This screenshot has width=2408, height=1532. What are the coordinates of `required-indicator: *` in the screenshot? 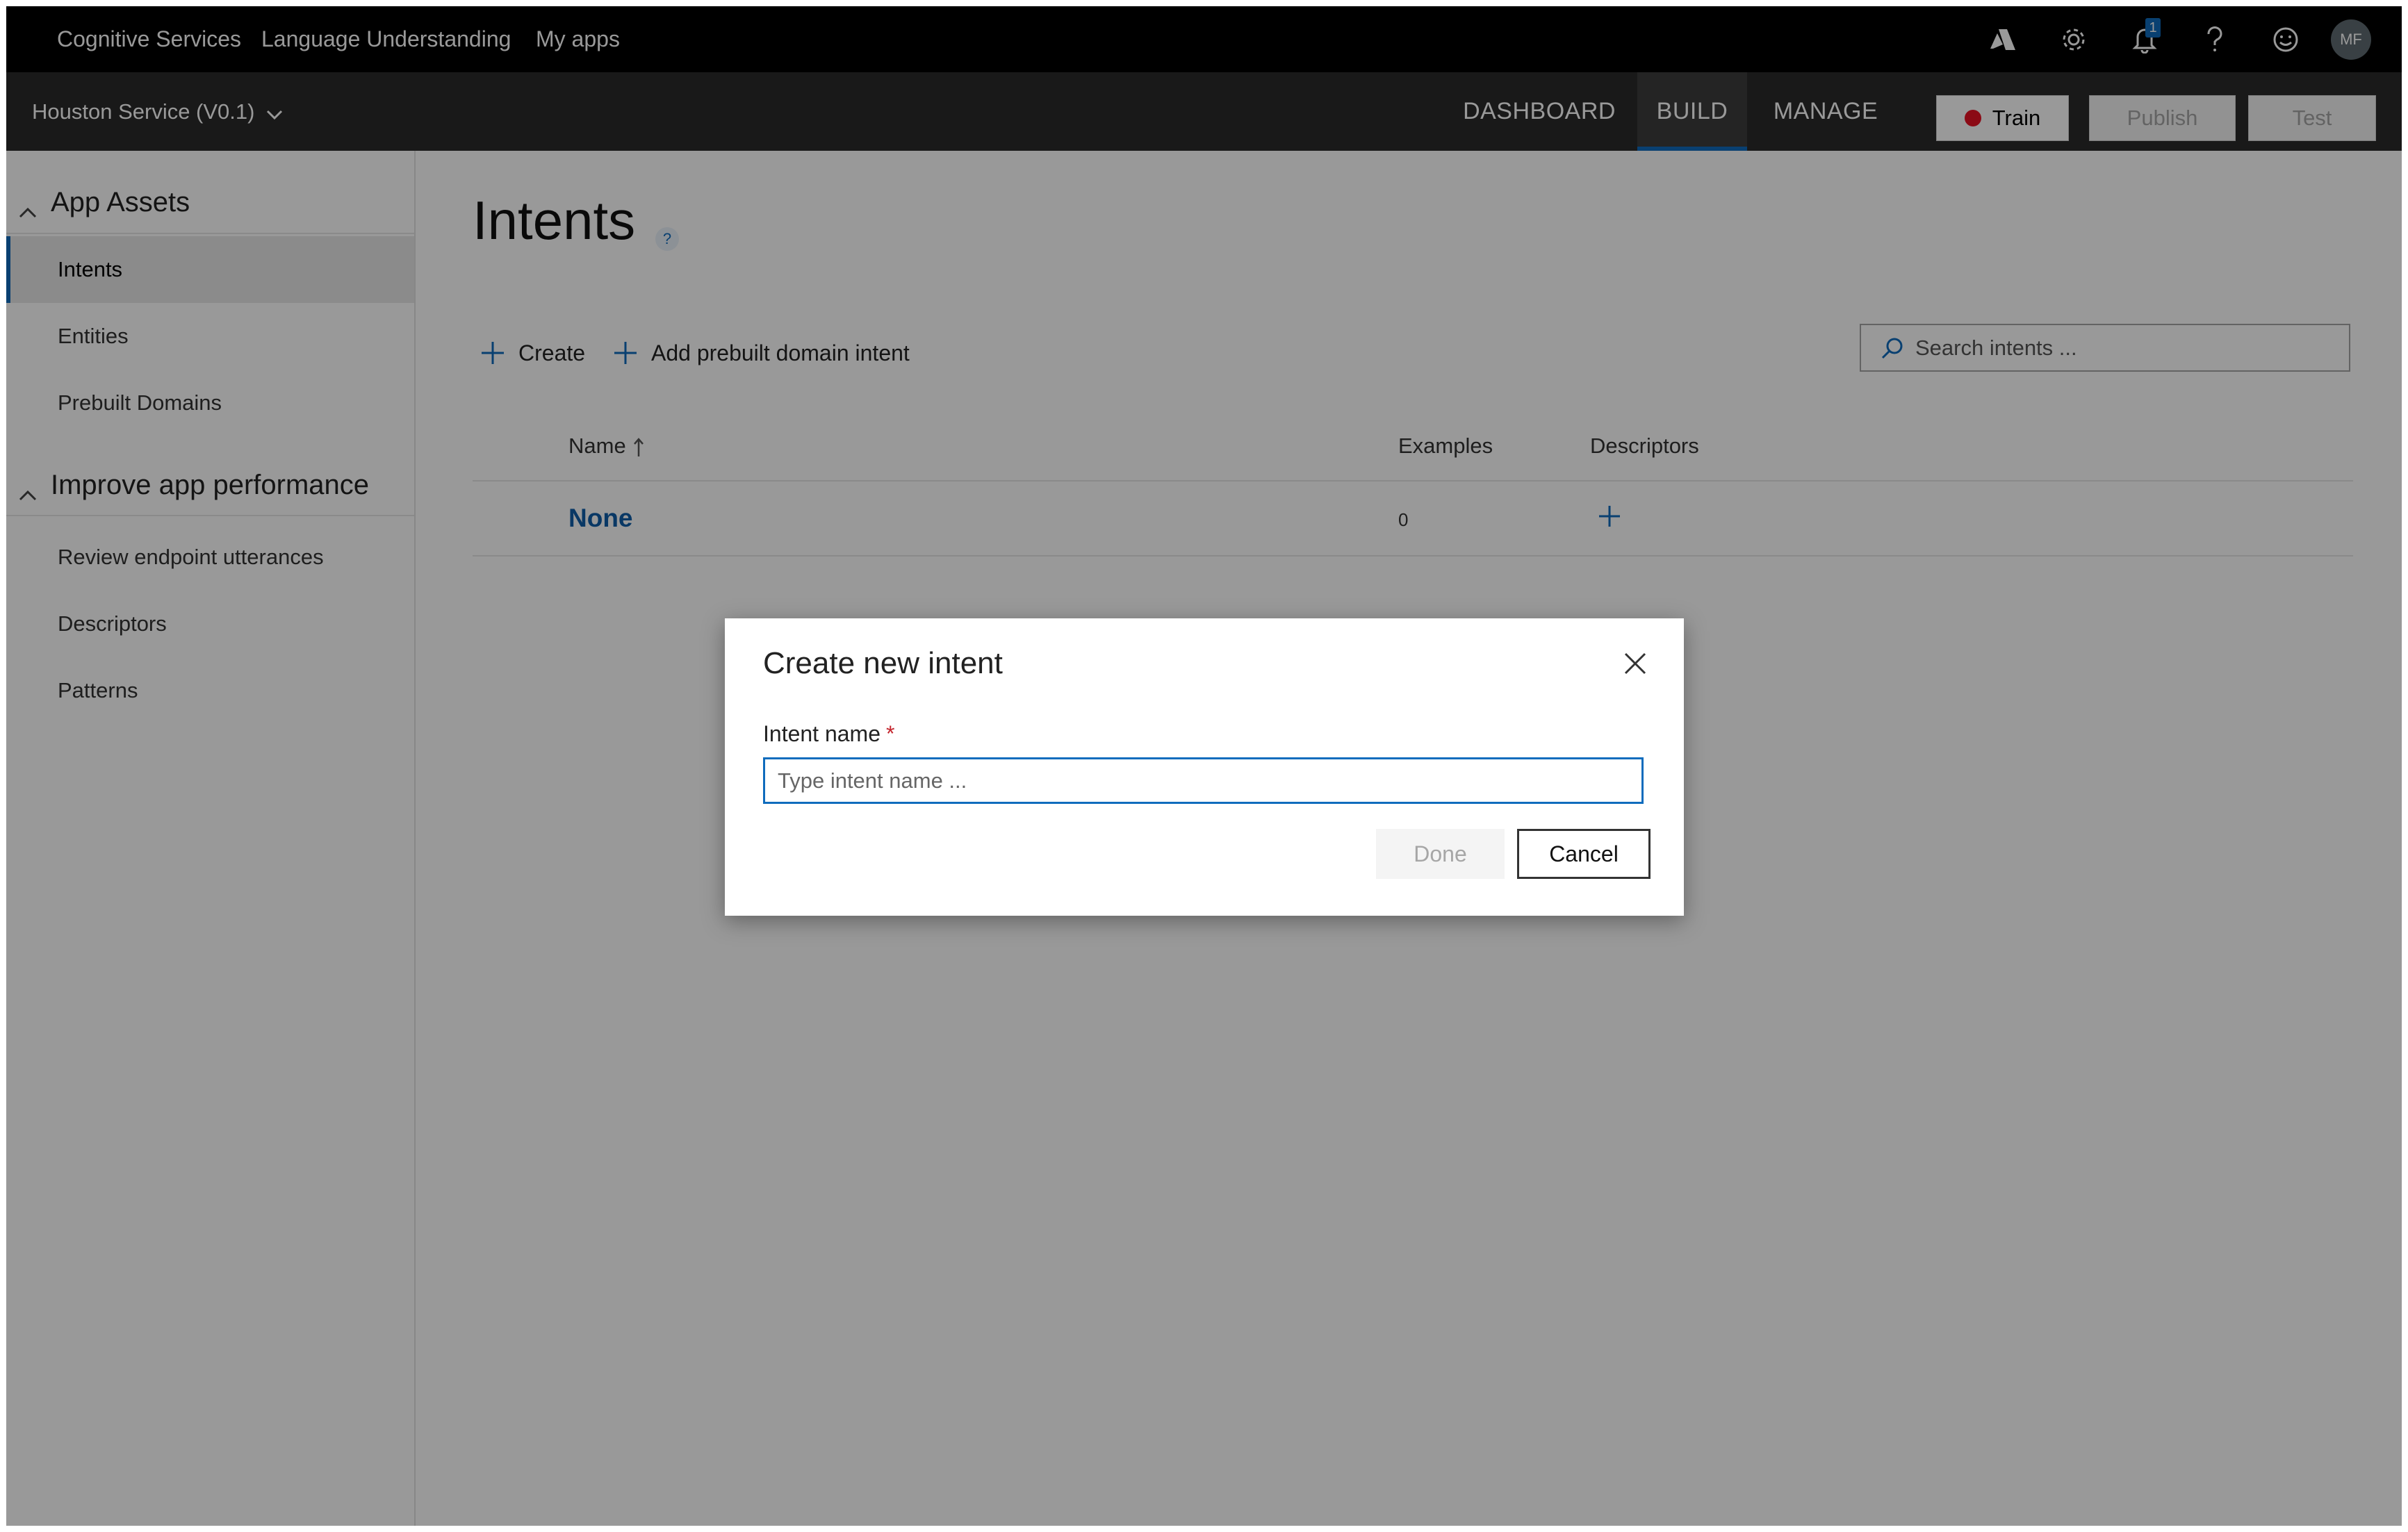 It's located at (890, 733).